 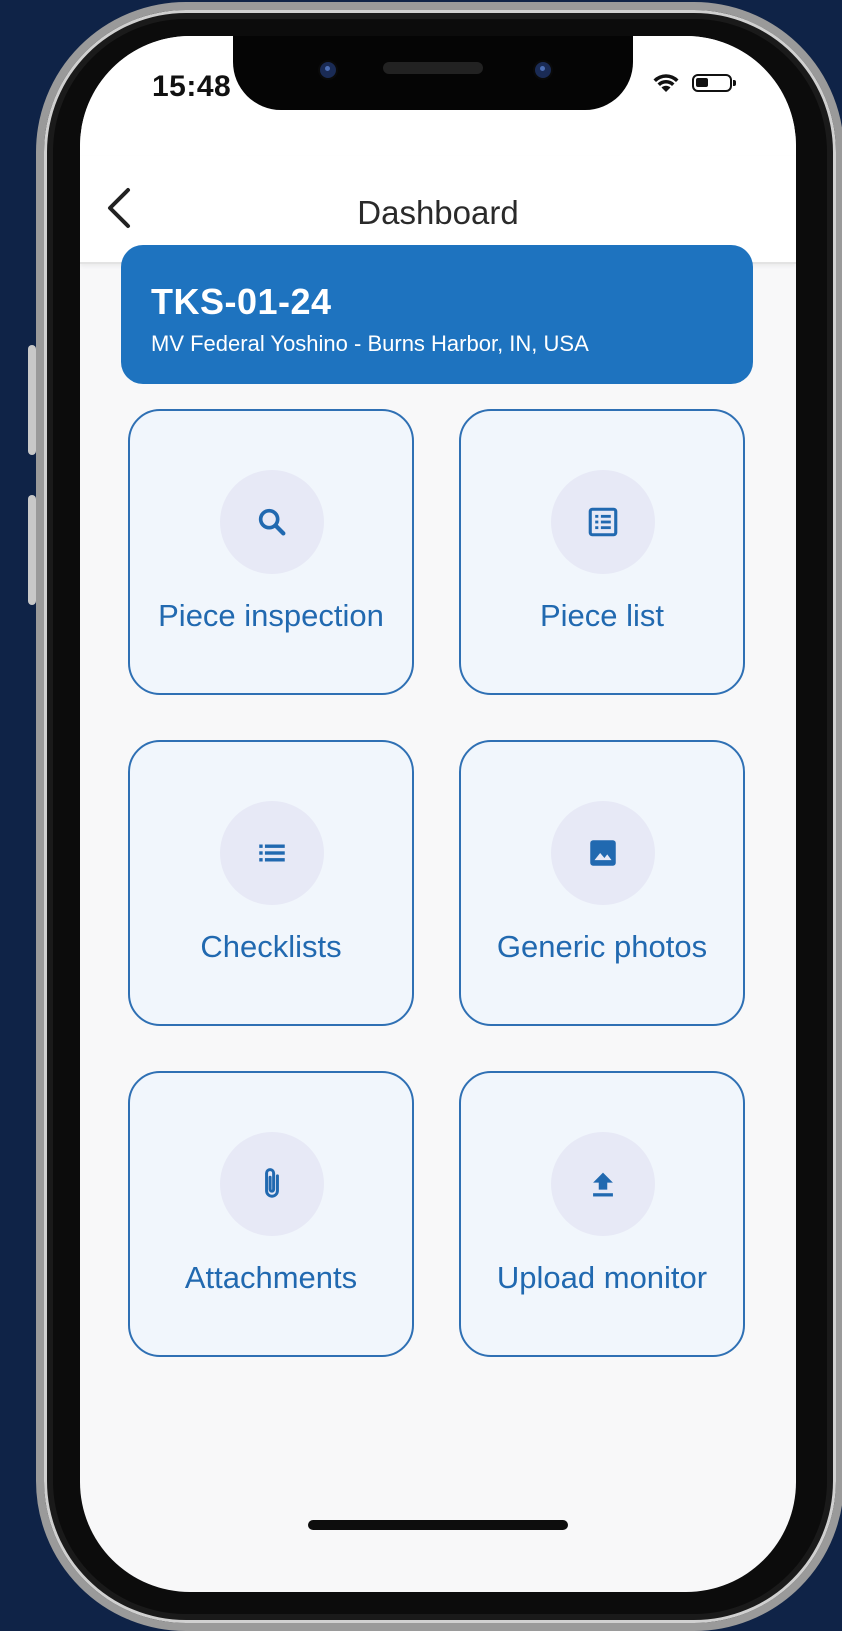 I want to click on tile-generic-photos: Generic photos, so click(x=602, y=883).